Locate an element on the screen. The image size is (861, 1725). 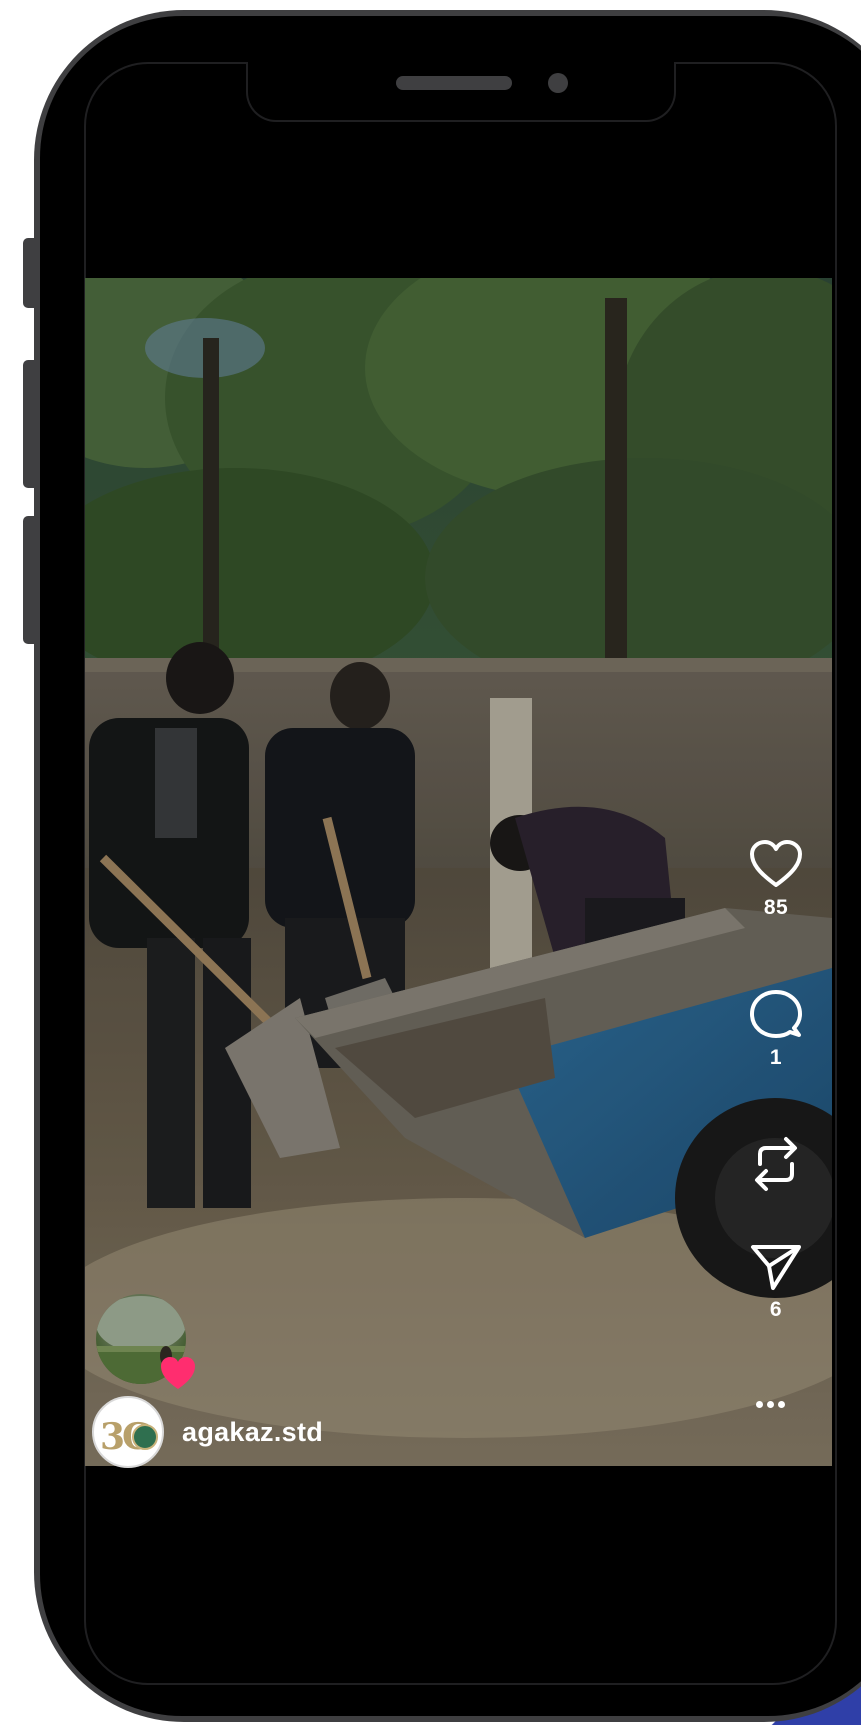
front-camera is located at coordinates (558, 83).